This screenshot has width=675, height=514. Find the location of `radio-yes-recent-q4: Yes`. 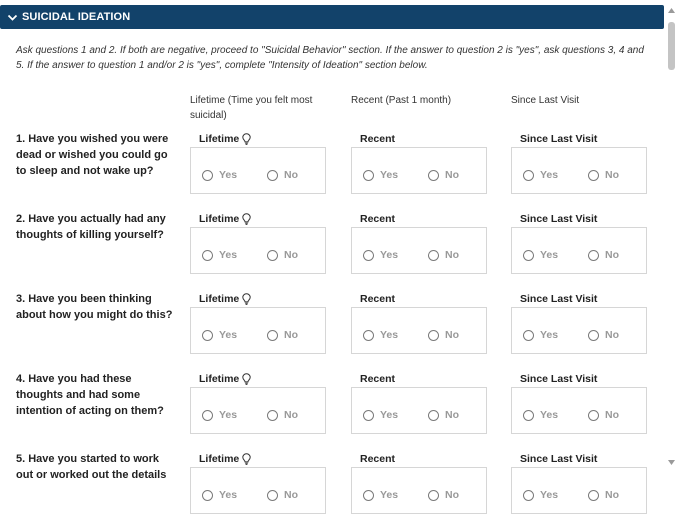

radio-yes-recent-q4: Yes is located at coordinates (380, 415).